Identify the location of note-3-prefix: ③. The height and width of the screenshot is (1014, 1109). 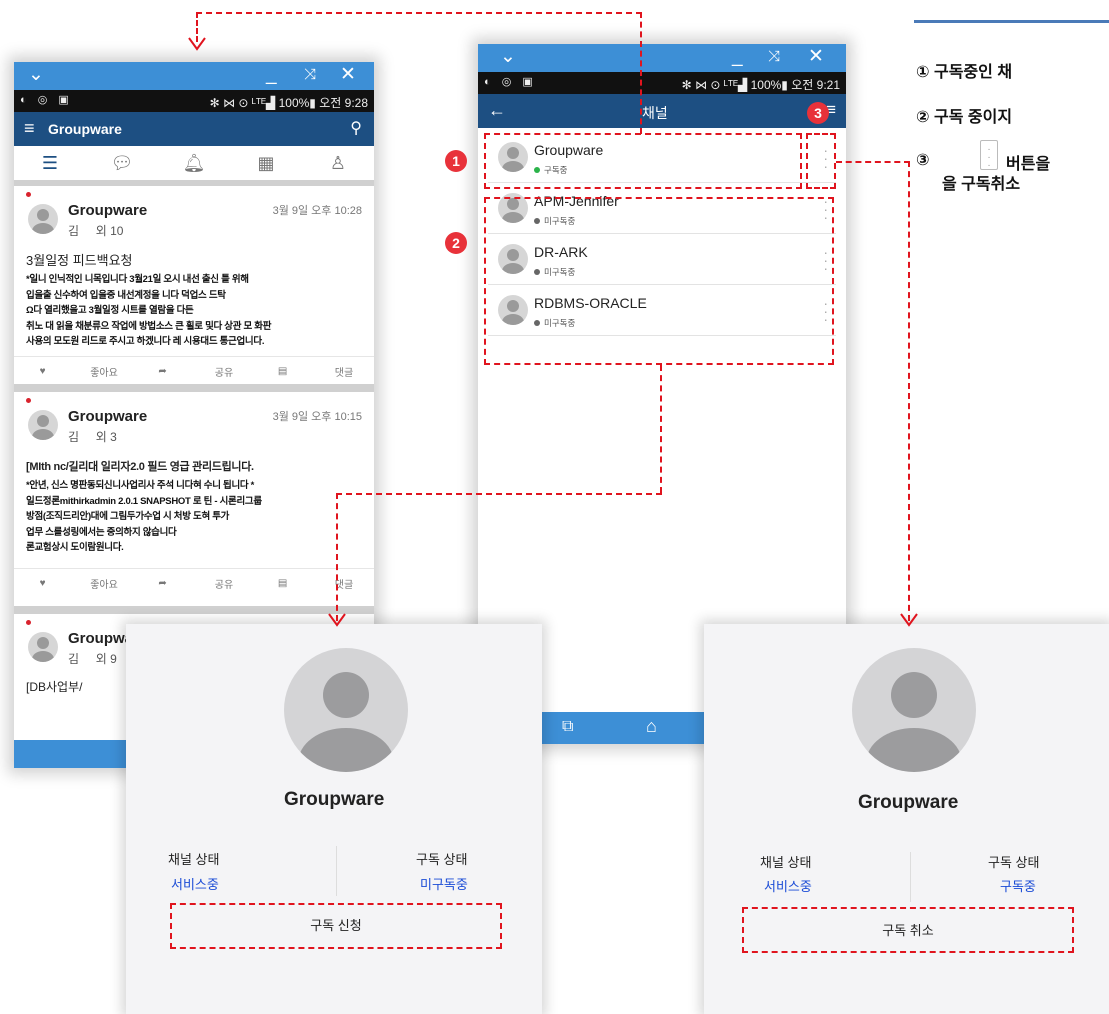
(923, 160).